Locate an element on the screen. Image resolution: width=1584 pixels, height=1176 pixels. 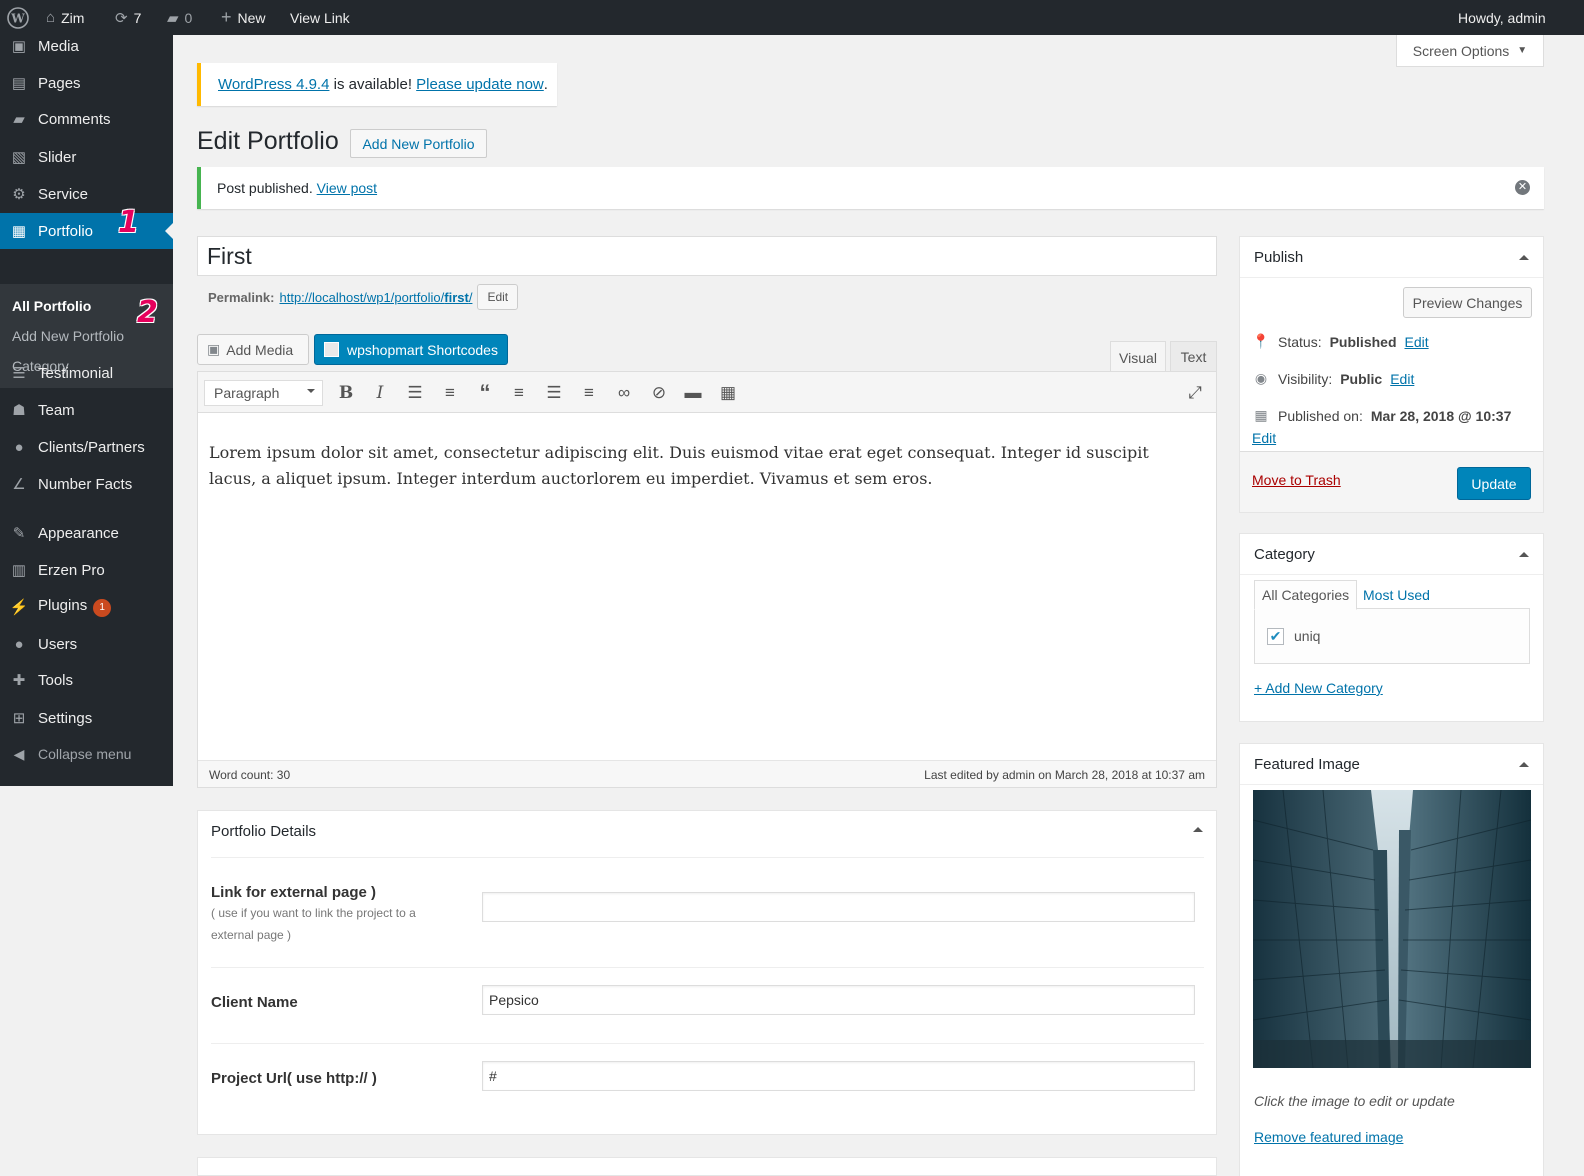
menu-item-comments: ▰ Comments is located at coordinates (86, 119).